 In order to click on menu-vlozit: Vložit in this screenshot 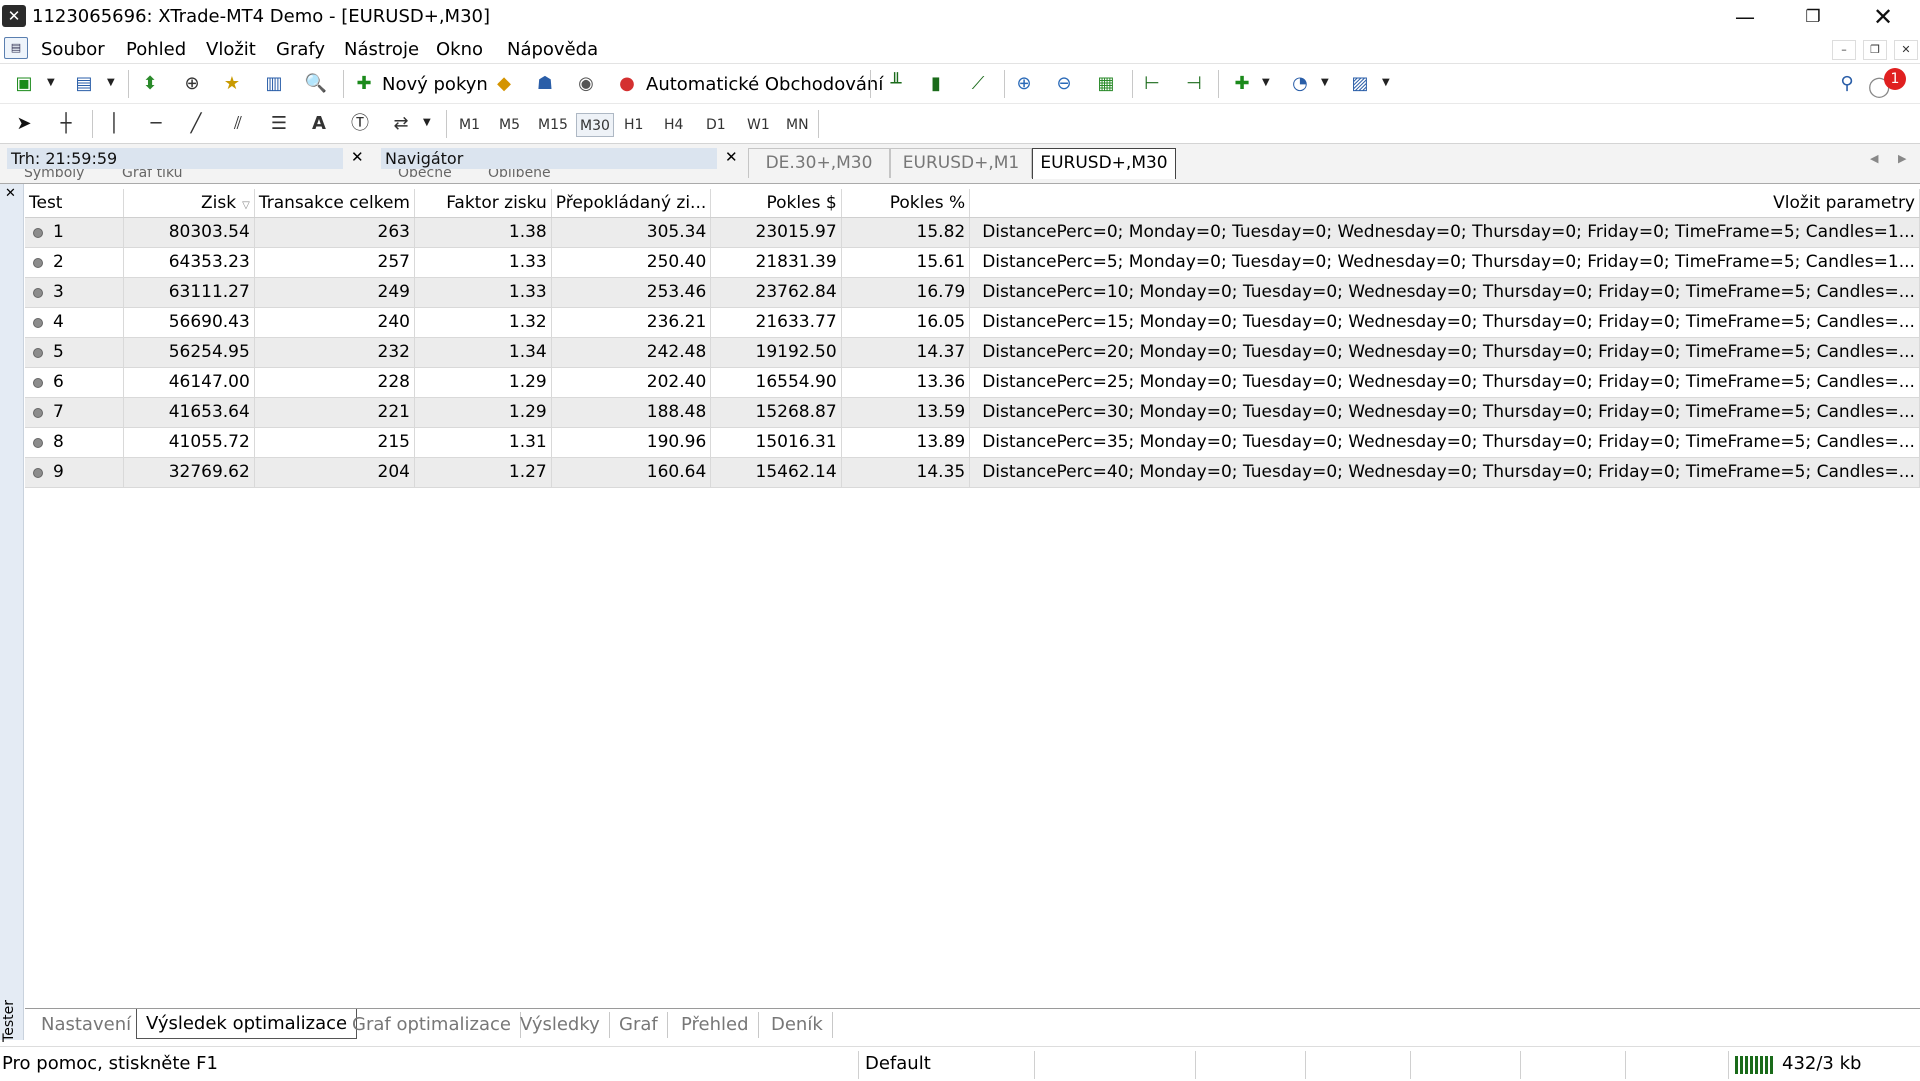, I will do `click(231, 49)`.